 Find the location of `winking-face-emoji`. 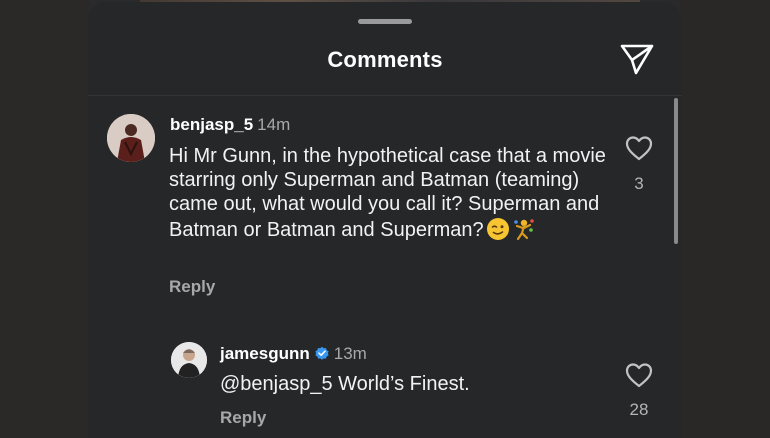

winking-face-emoji is located at coordinates (497, 228).